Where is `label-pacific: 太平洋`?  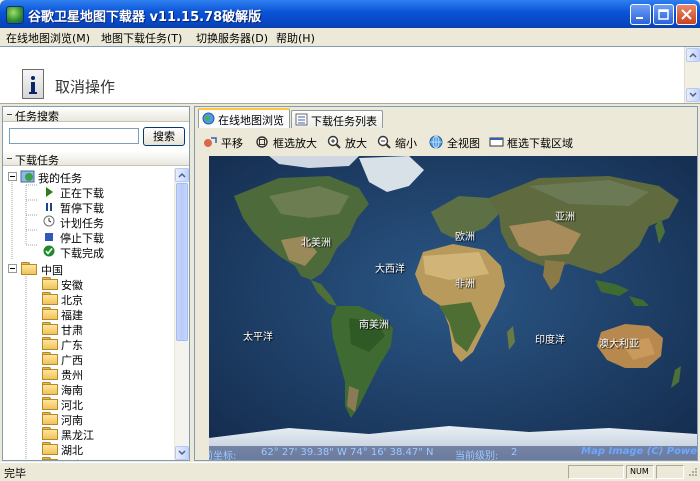
label-pacific: 太平洋 is located at coordinates (258, 337).